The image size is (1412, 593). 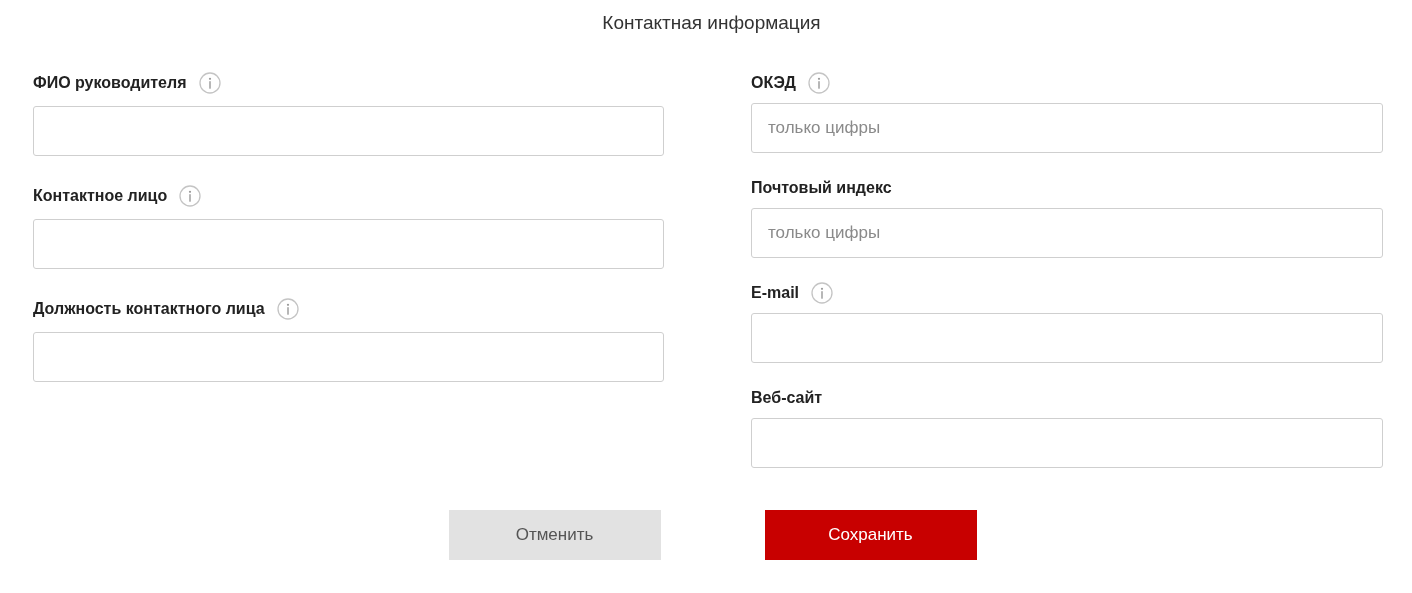 What do you see at coordinates (100, 196) in the screenshot?
I see `field-label: Контактное лицо` at bounding box center [100, 196].